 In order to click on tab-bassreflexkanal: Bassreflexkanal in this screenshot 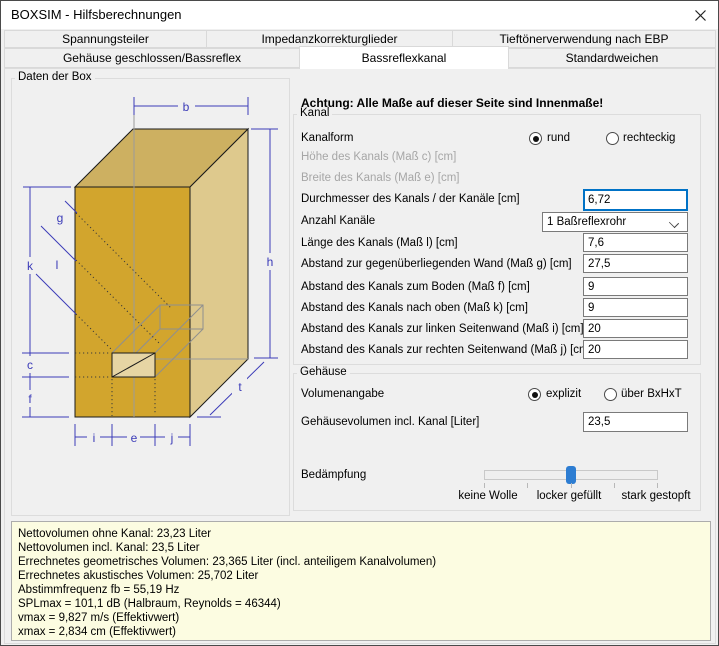, I will do `click(404, 57)`.